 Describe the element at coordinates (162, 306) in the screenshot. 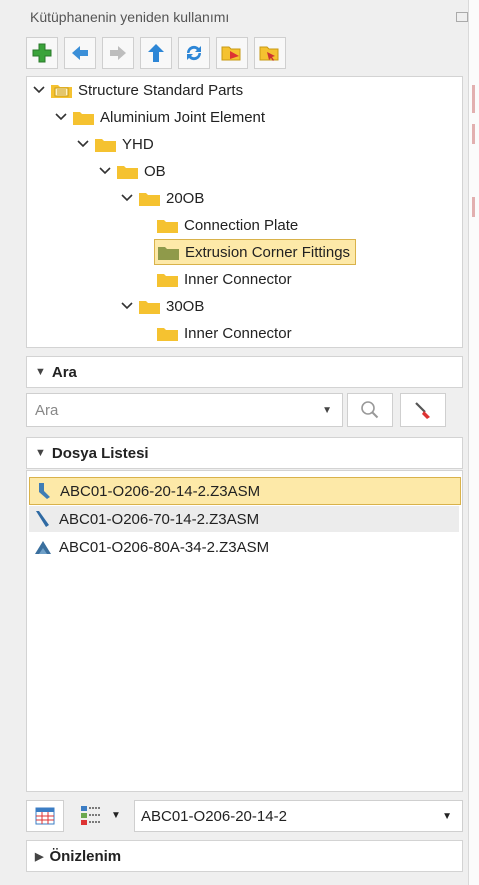

I see `tree-item-30ob: 30OB` at that location.